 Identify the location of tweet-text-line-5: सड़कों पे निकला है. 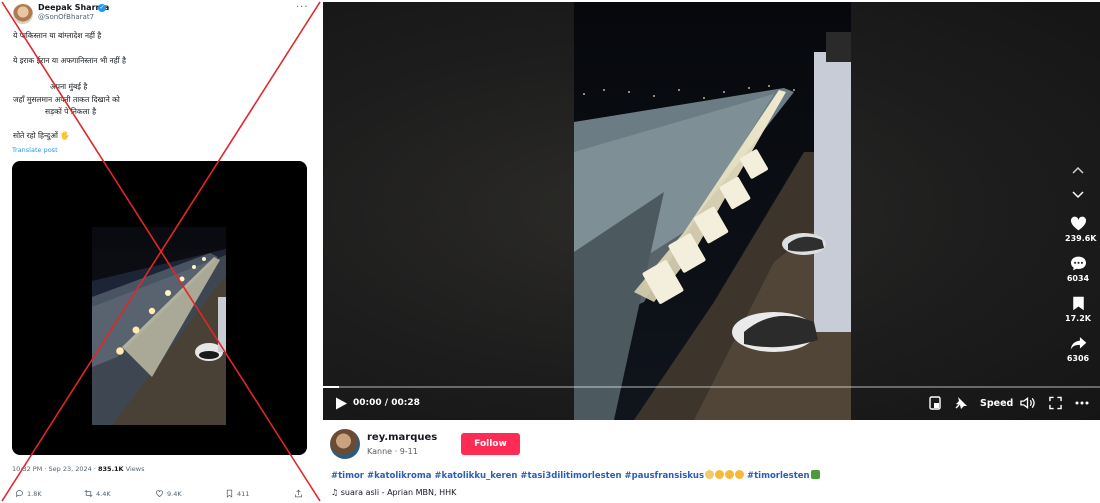
(71, 111).